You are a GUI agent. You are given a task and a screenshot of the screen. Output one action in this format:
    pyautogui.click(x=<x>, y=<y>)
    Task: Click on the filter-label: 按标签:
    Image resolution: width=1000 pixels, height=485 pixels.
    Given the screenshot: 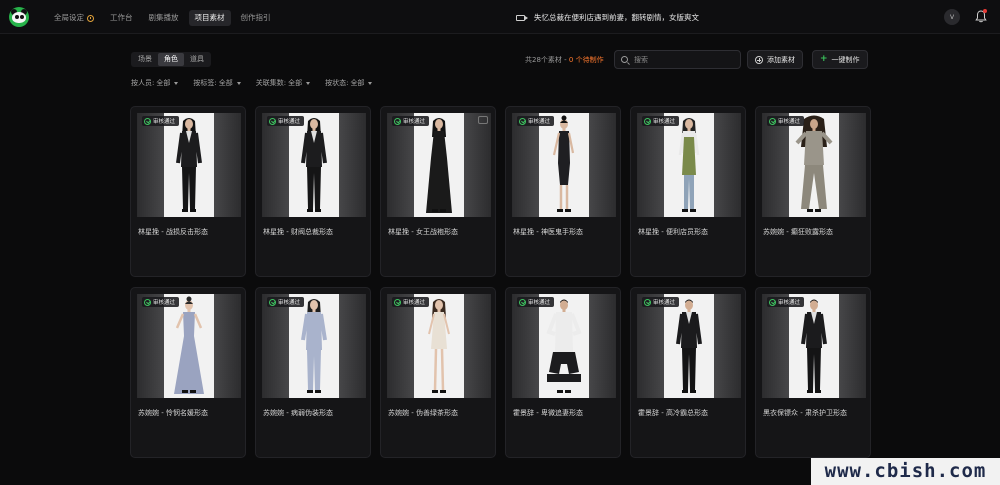 What is the action you would take?
    pyautogui.click(x=205, y=83)
    